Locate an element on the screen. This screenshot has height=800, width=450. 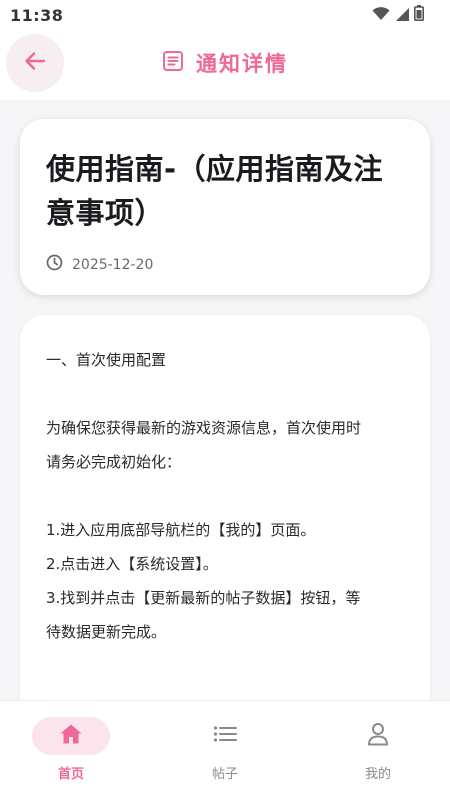
nav-item-label: 我的 is located at coordinates (377, 774).